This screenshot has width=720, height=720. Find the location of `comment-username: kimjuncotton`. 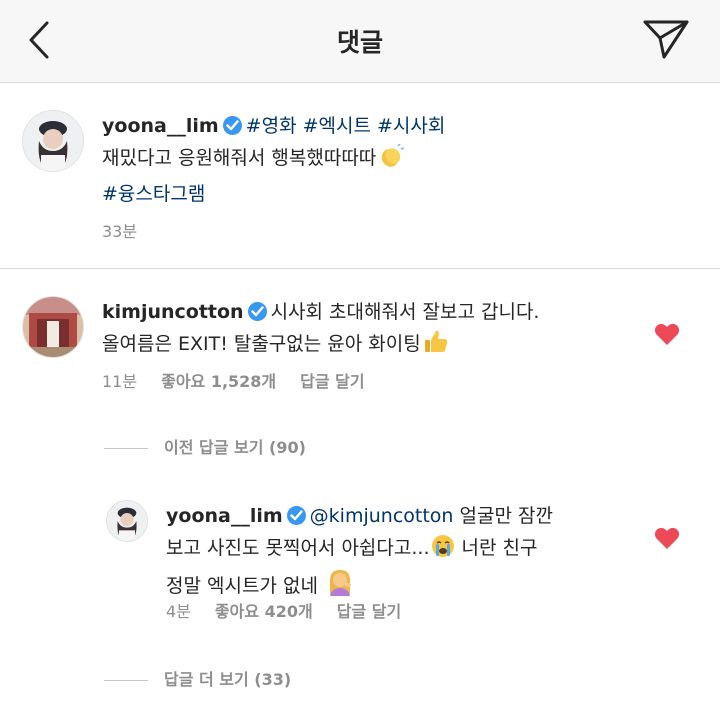

comment-username: kimjuncotton is located at coordinates (173, 312).